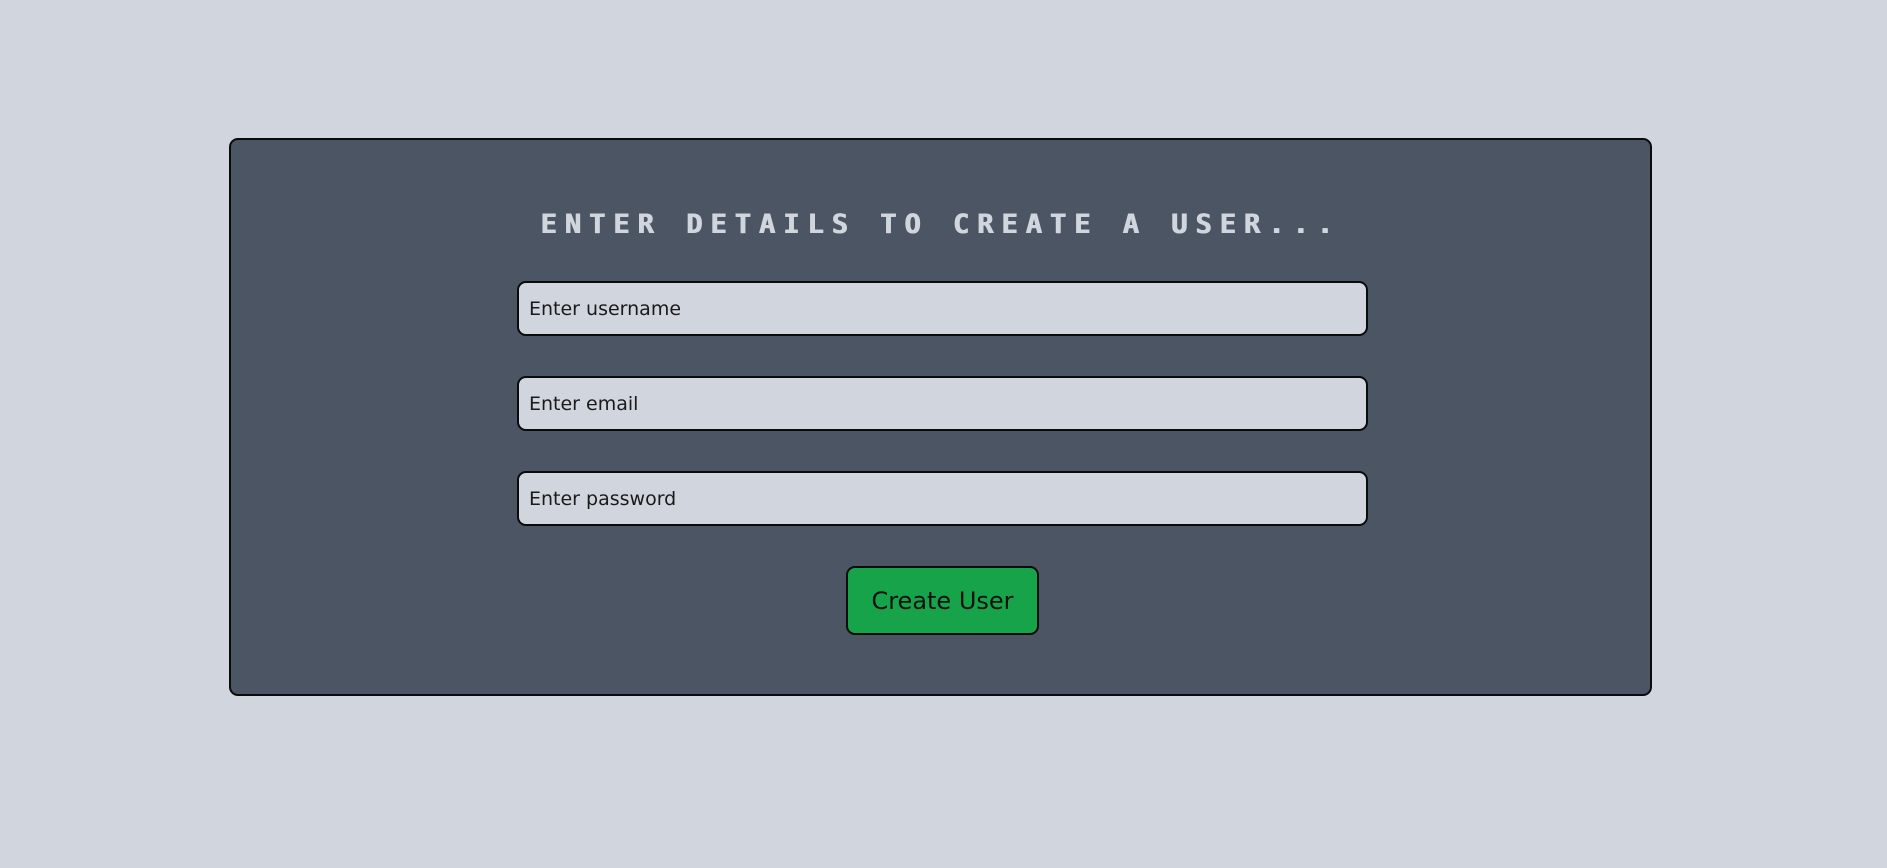 The height and width of the screenshot is (868, 1887). What do you see at coordinates (942, 600) in the screenshot?
I see `create-user-button: Create User` at bounding box center [942, 600].